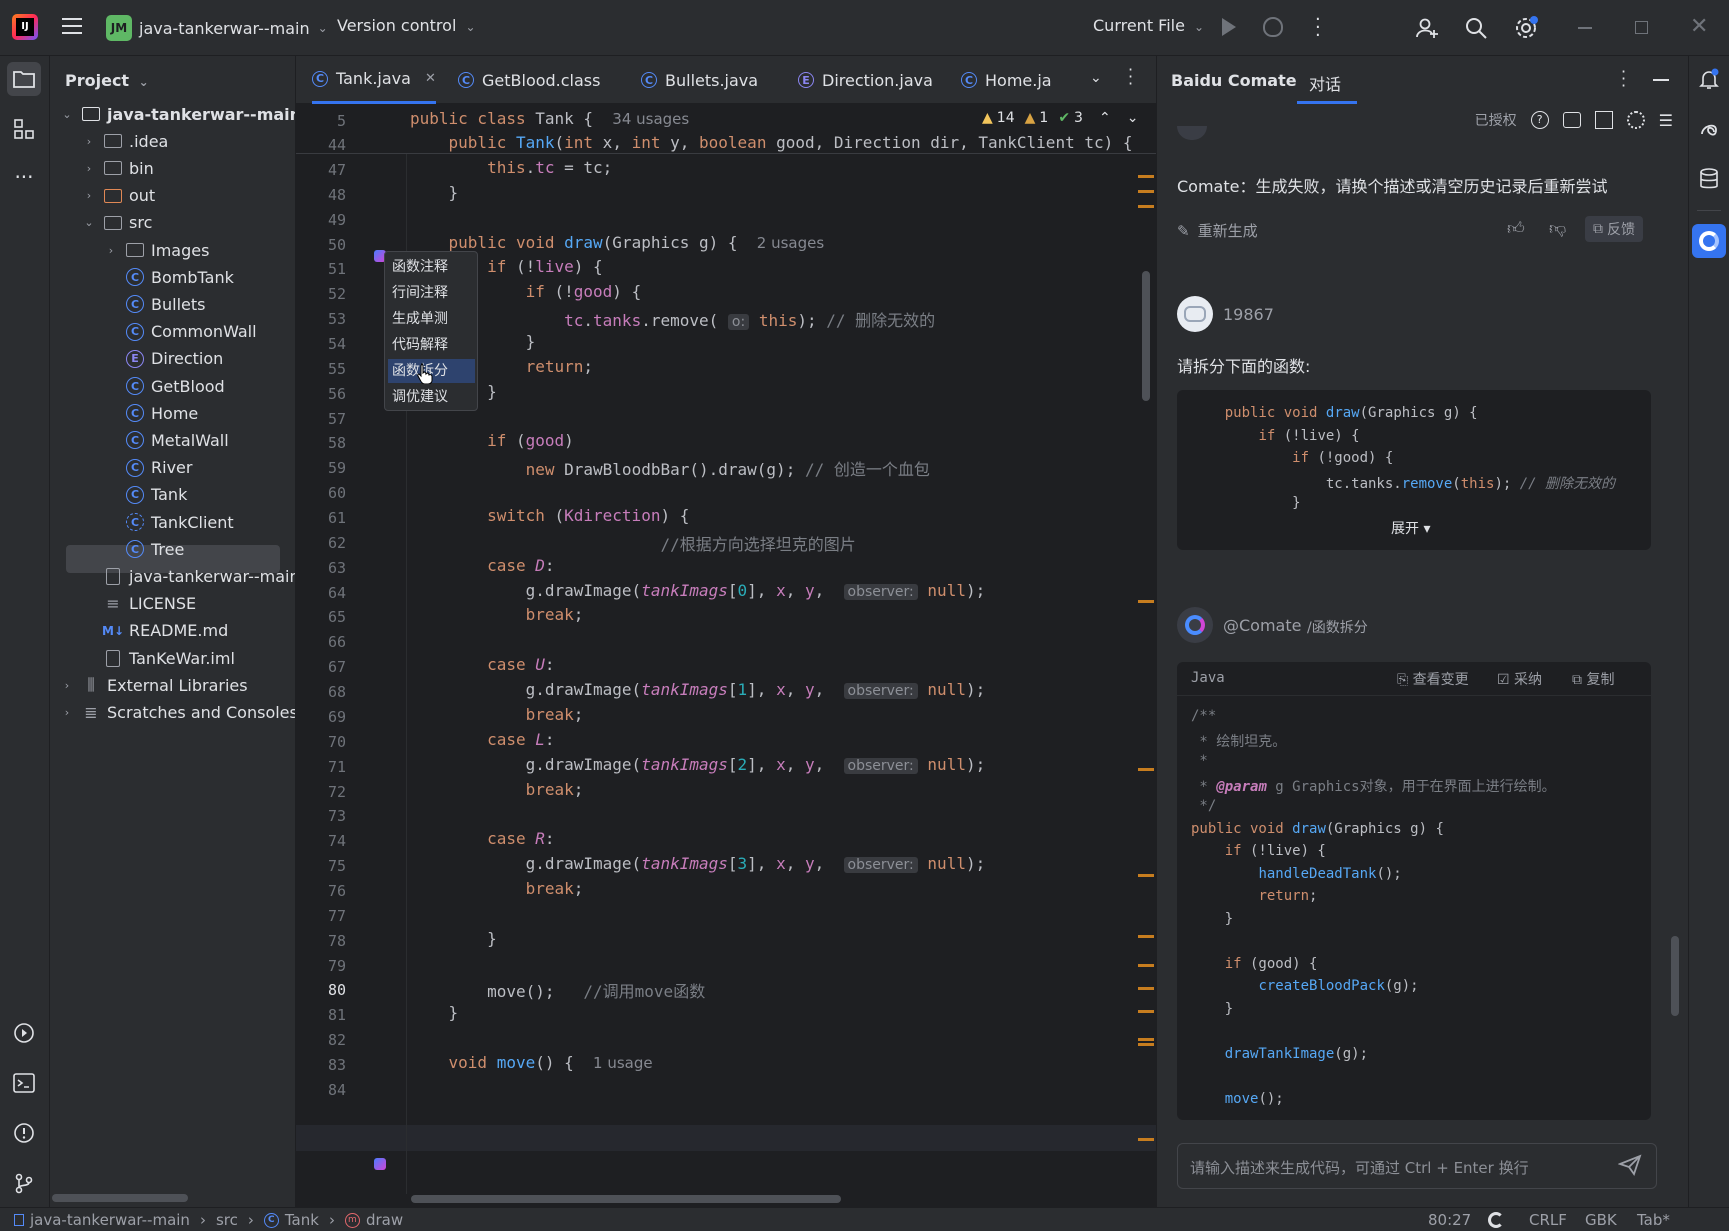 Image resolution: width=1729 pixels, height=1231 pixels. Describe the element at coordinates (406, 25) in the screenshot. I see `version-control-menu: Version control ⌄` at that location.